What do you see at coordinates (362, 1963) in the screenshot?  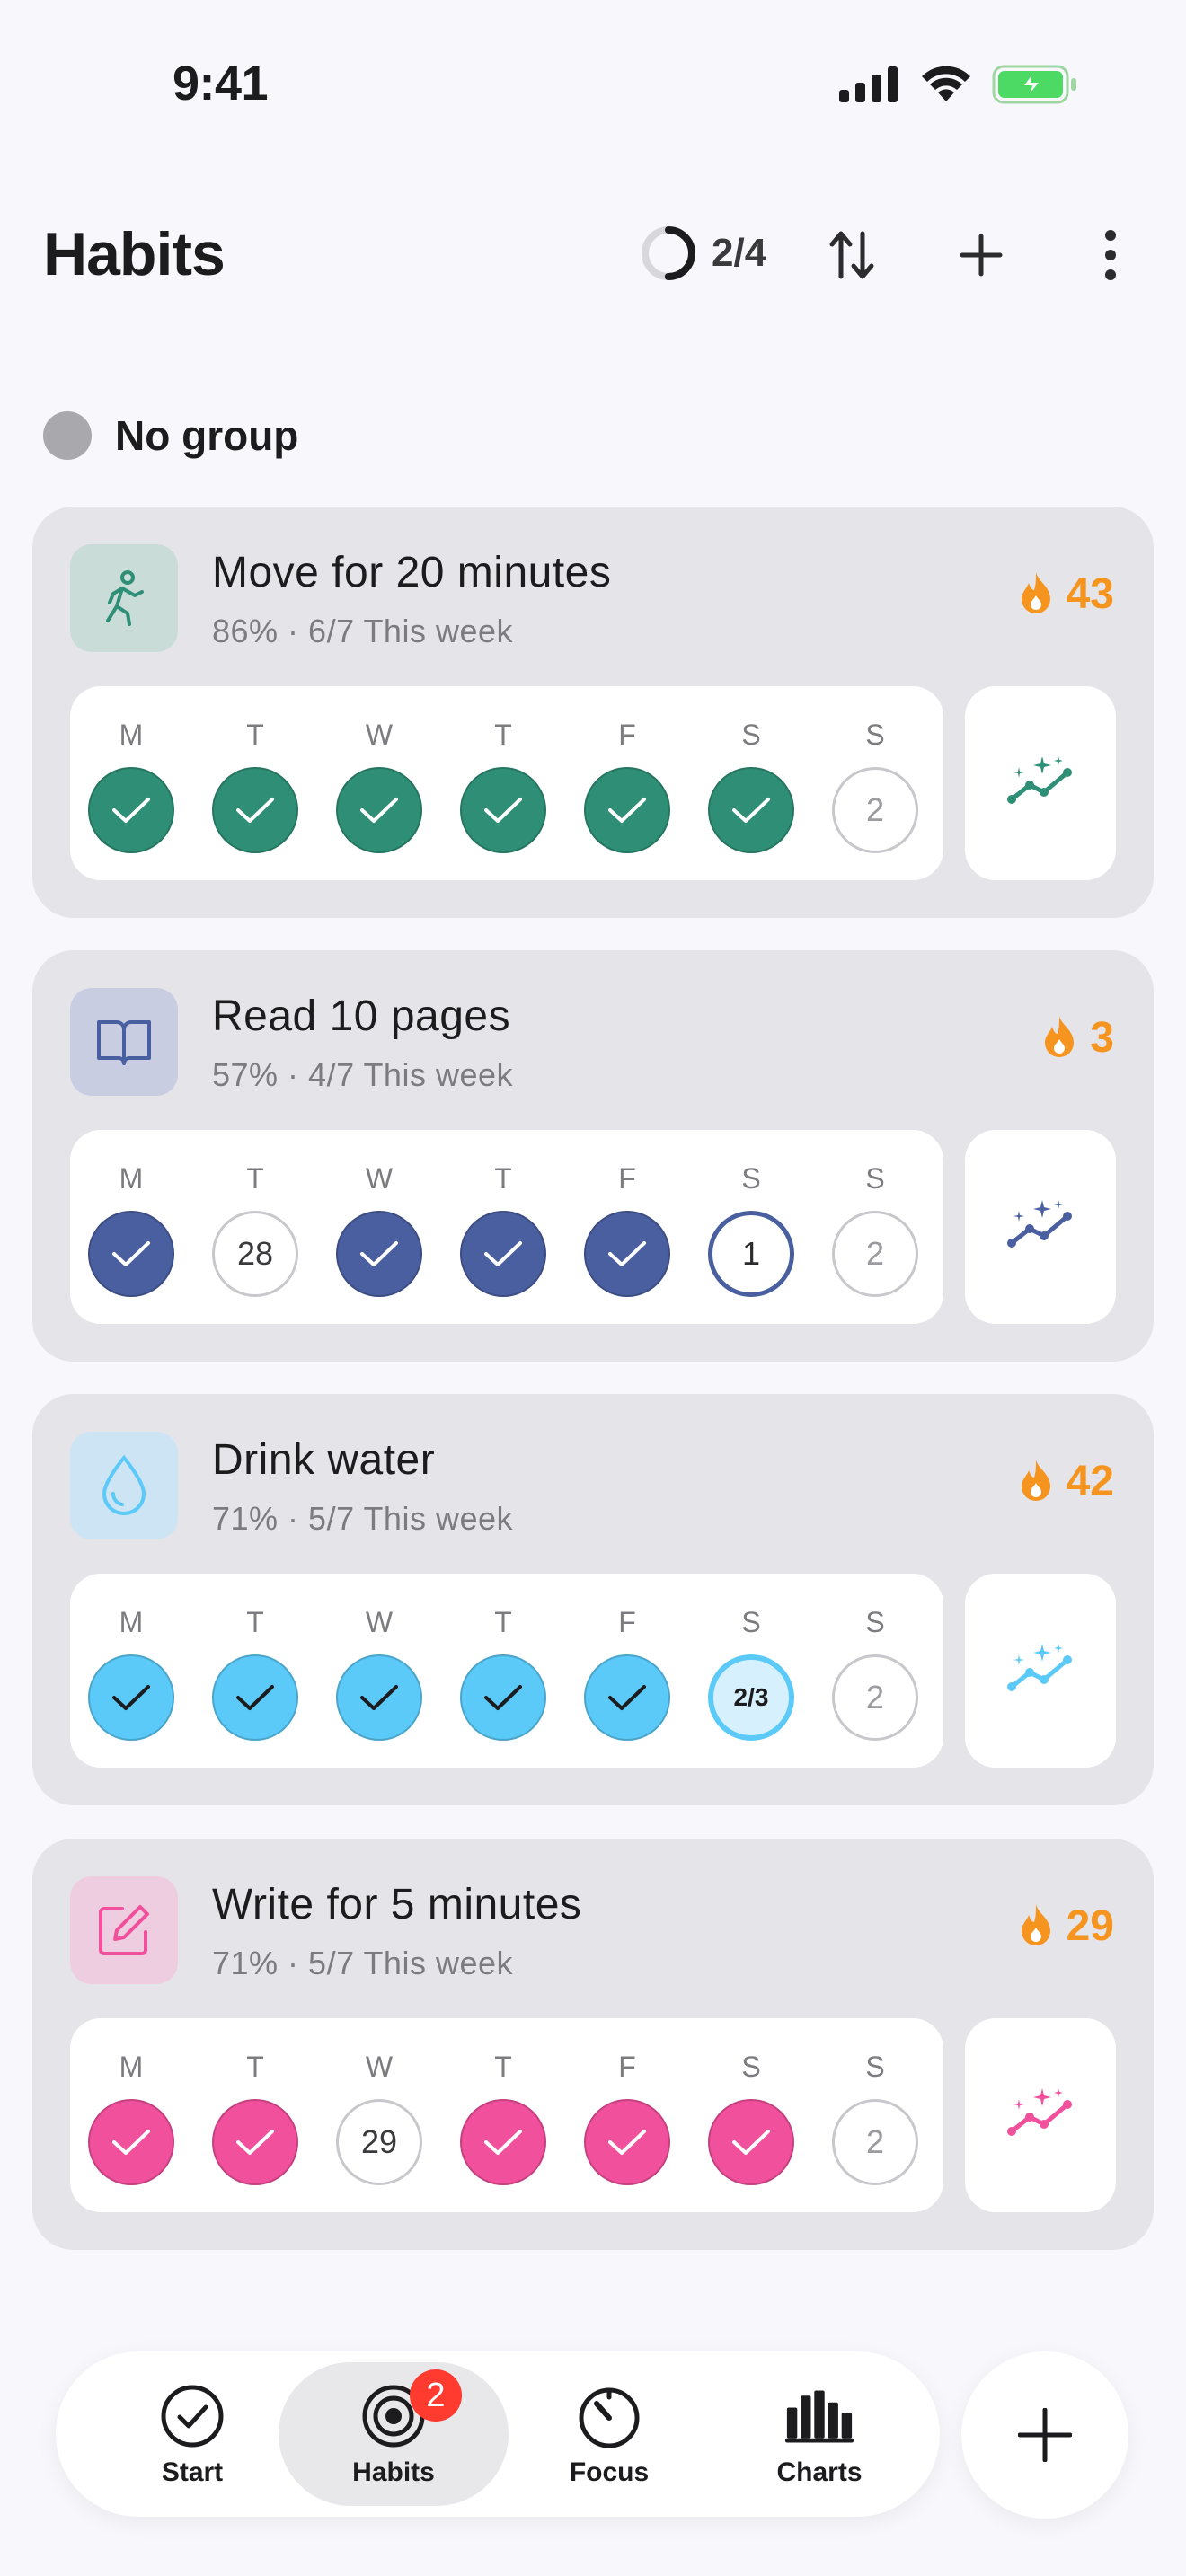 I see `habit-stats: 71% · 5/7 This week` at bounding box center [362, 1963].